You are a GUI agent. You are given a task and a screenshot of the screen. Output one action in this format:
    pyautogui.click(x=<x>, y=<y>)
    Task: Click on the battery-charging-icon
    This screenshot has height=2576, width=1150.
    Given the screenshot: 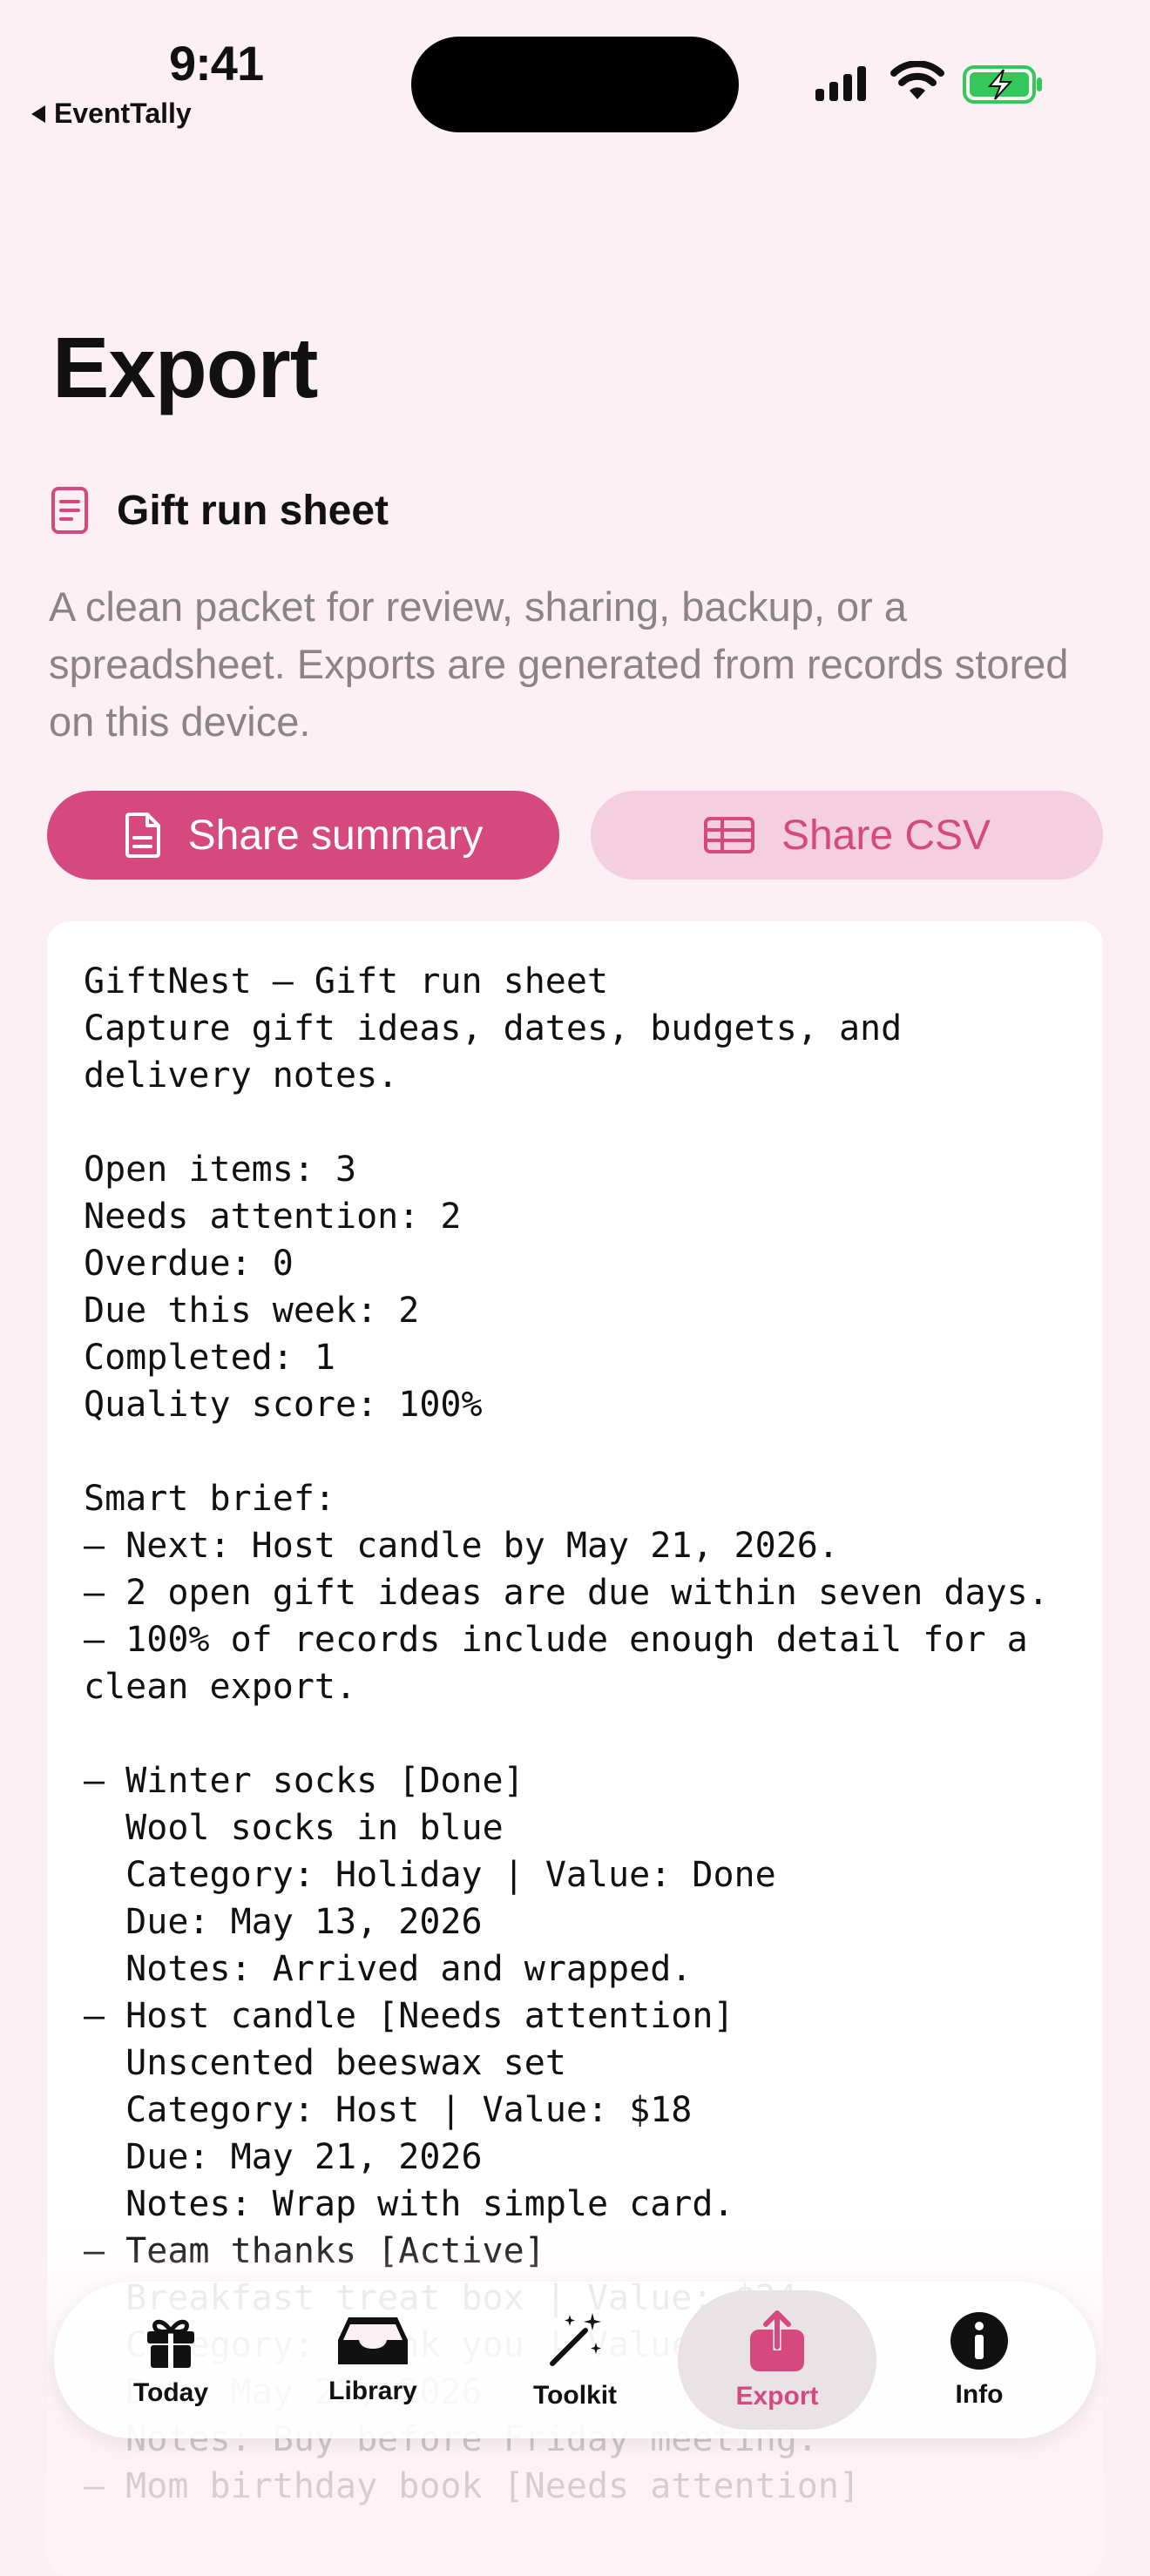 What is the action you would take?
    pyautogui.click(x=1002, y=85)
    